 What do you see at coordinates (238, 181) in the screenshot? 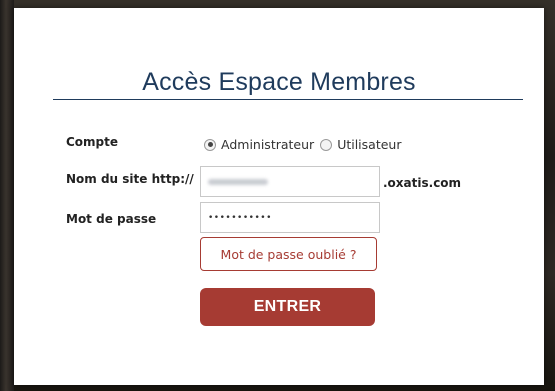
I see `site-name-value-blurred` at bounding box center [238, 181].